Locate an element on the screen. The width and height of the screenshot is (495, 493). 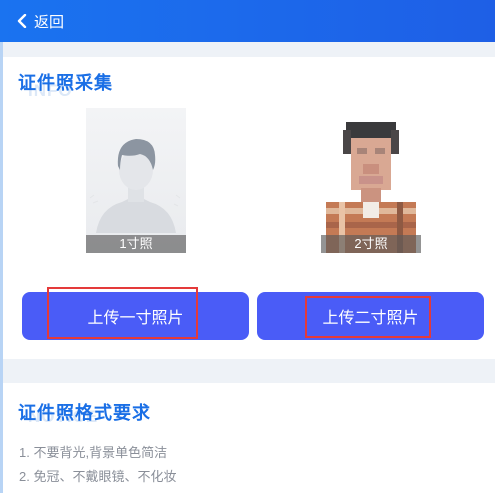
upload-button-label: 上传二寸照片 is located at coordinates (370, 318).